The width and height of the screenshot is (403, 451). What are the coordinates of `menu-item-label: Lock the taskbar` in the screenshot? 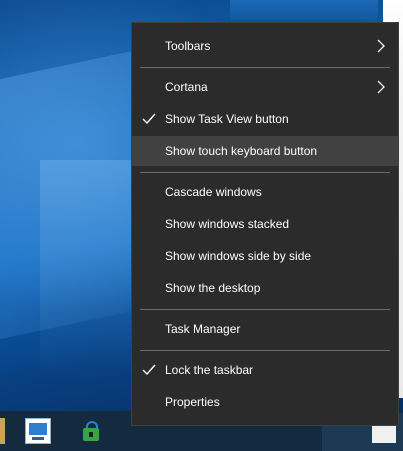 It's located at (209, 370).